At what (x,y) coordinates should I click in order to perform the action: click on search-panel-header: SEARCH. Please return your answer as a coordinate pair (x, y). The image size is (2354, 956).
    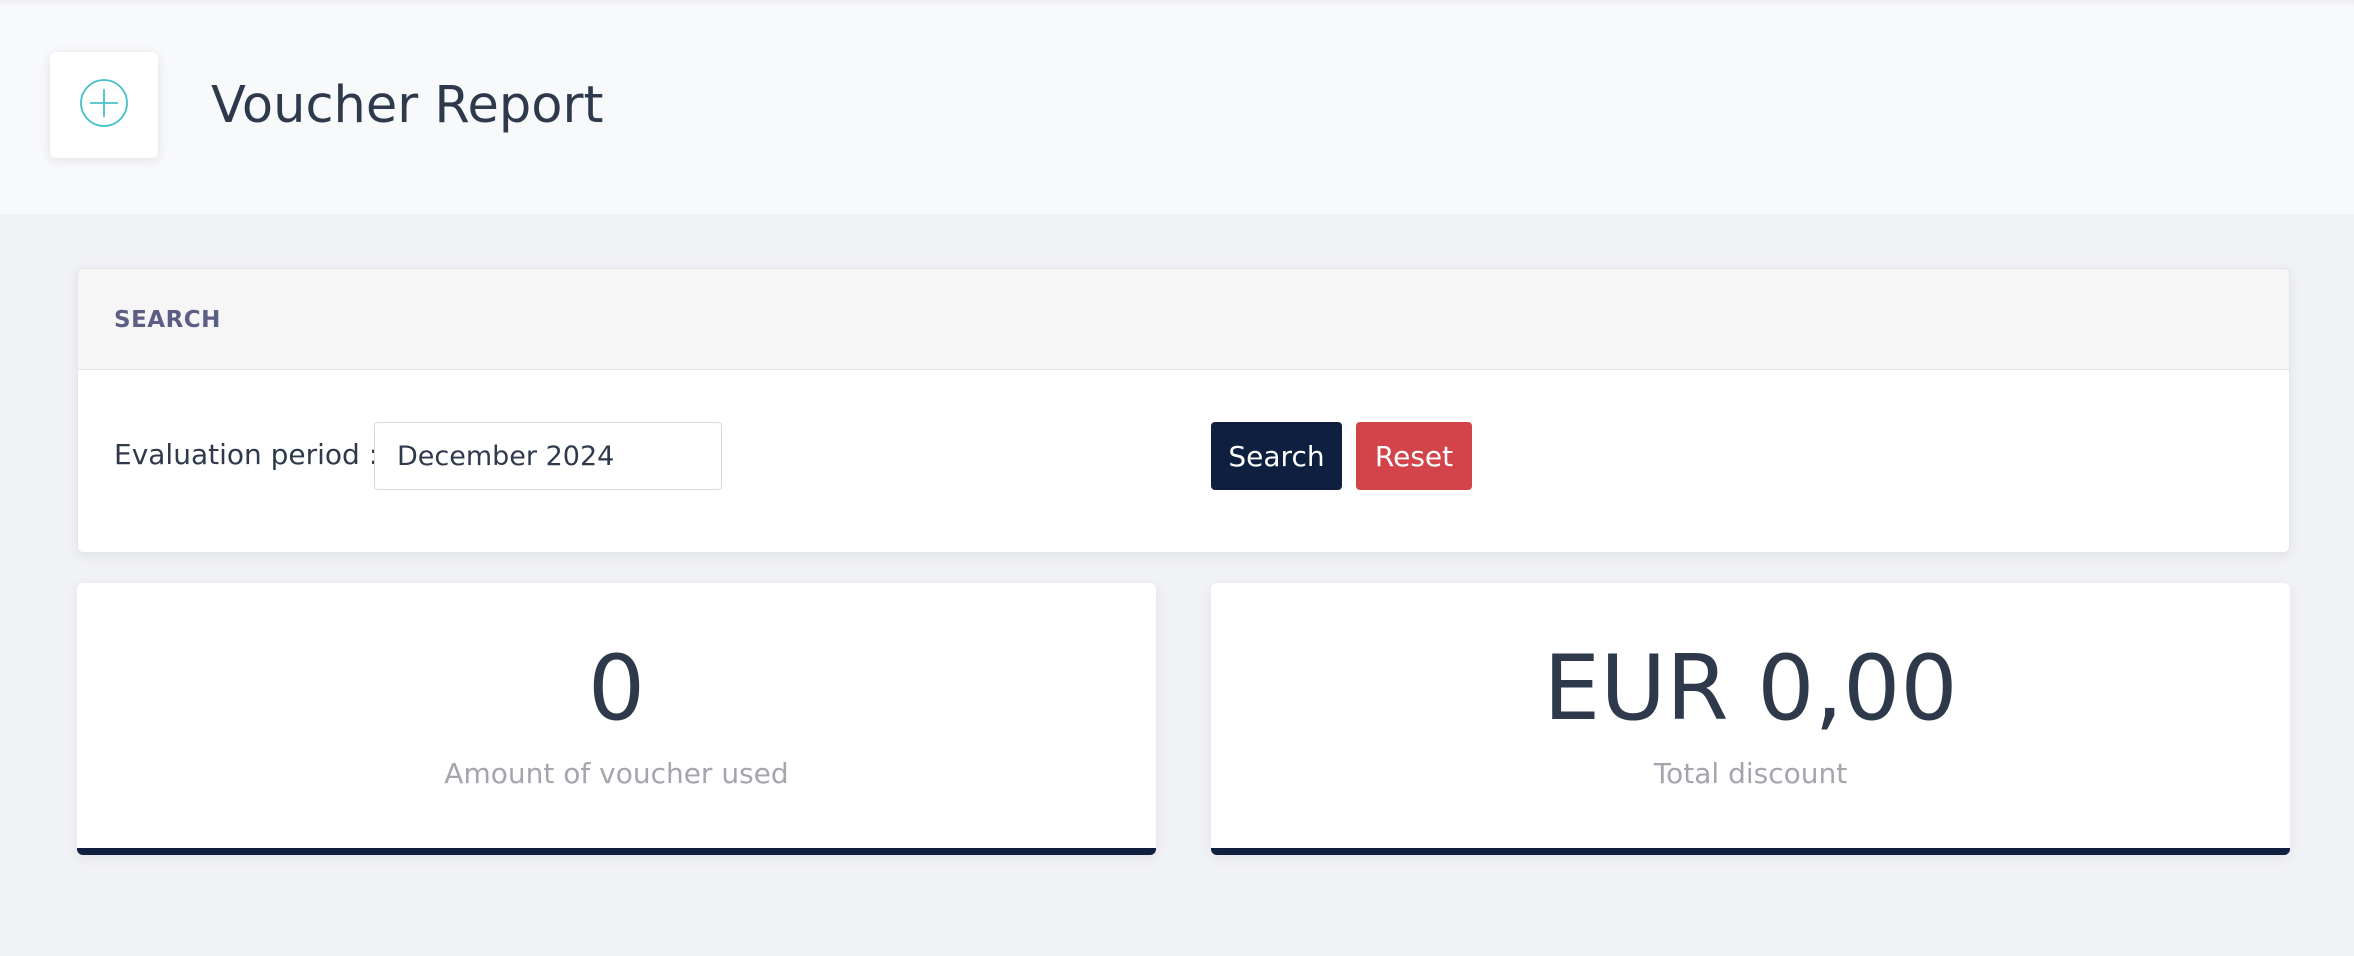
    Looking at the image, I should click on (1183, 319).